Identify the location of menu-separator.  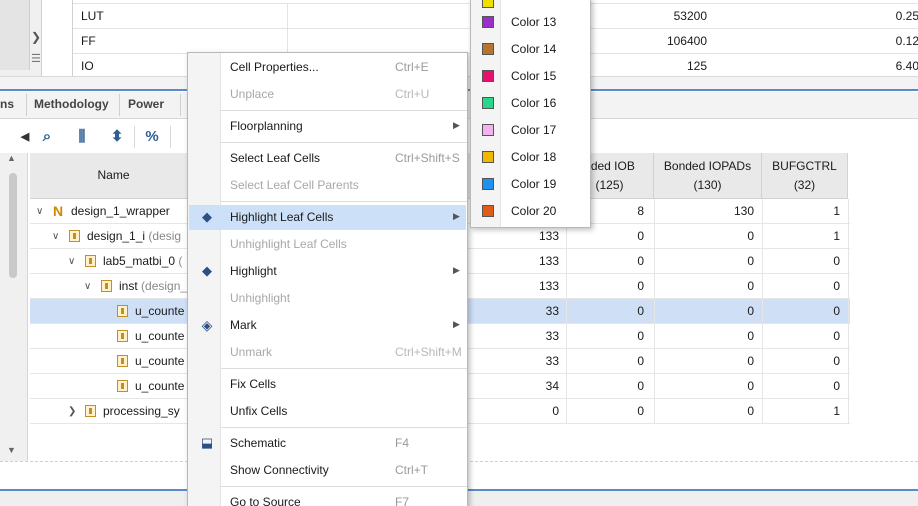
(344, 486).